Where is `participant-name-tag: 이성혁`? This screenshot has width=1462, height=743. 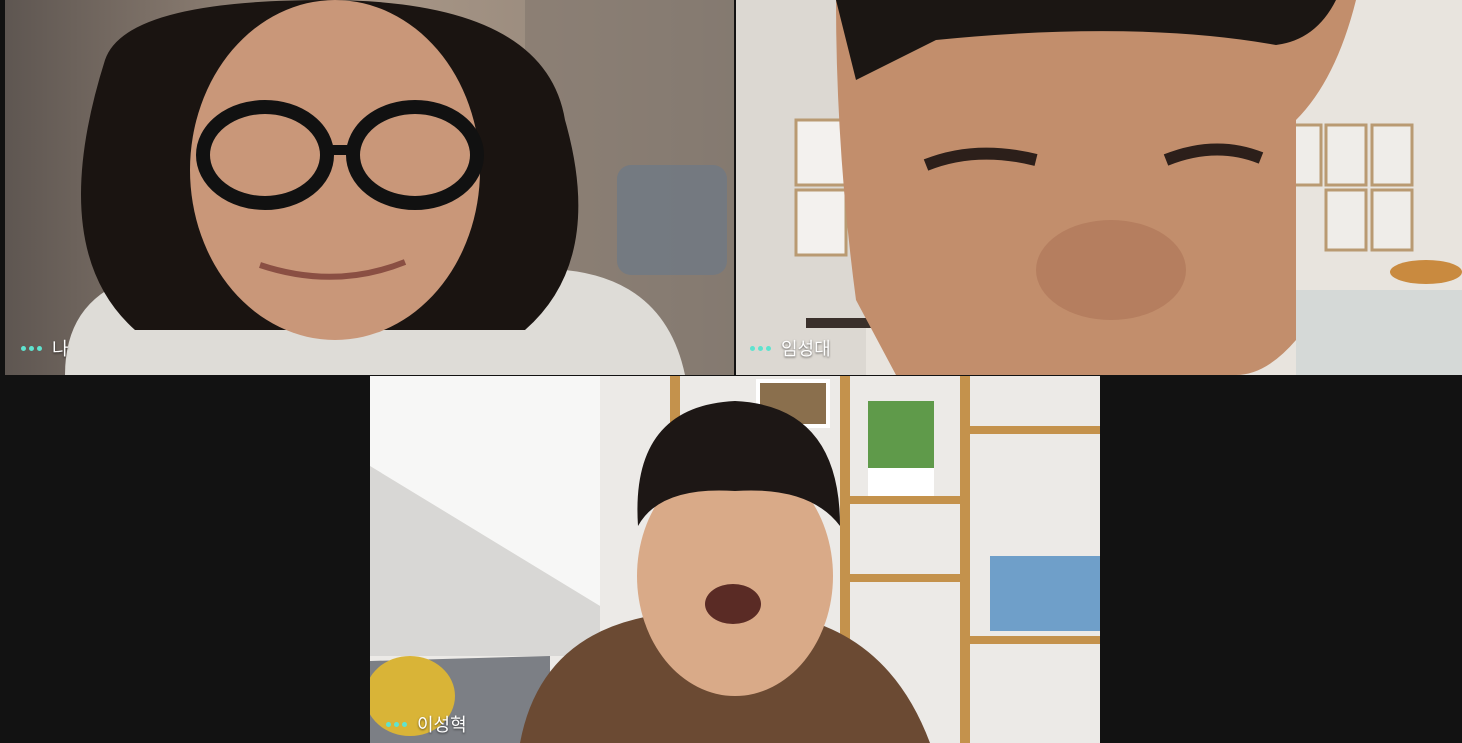
participant-name-tag: 이성혁 is located at coordinates (426, 724).